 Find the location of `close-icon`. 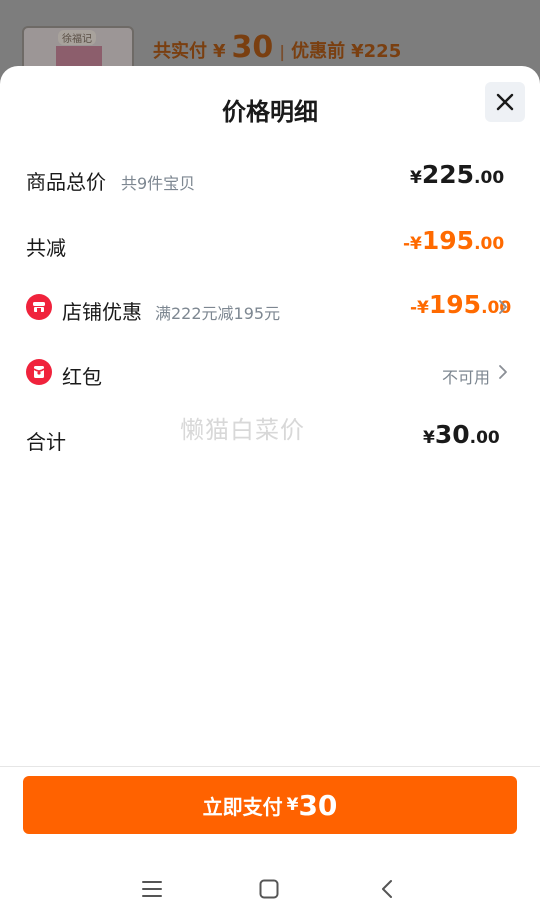

close-icon is located at coordinates (505, 102).